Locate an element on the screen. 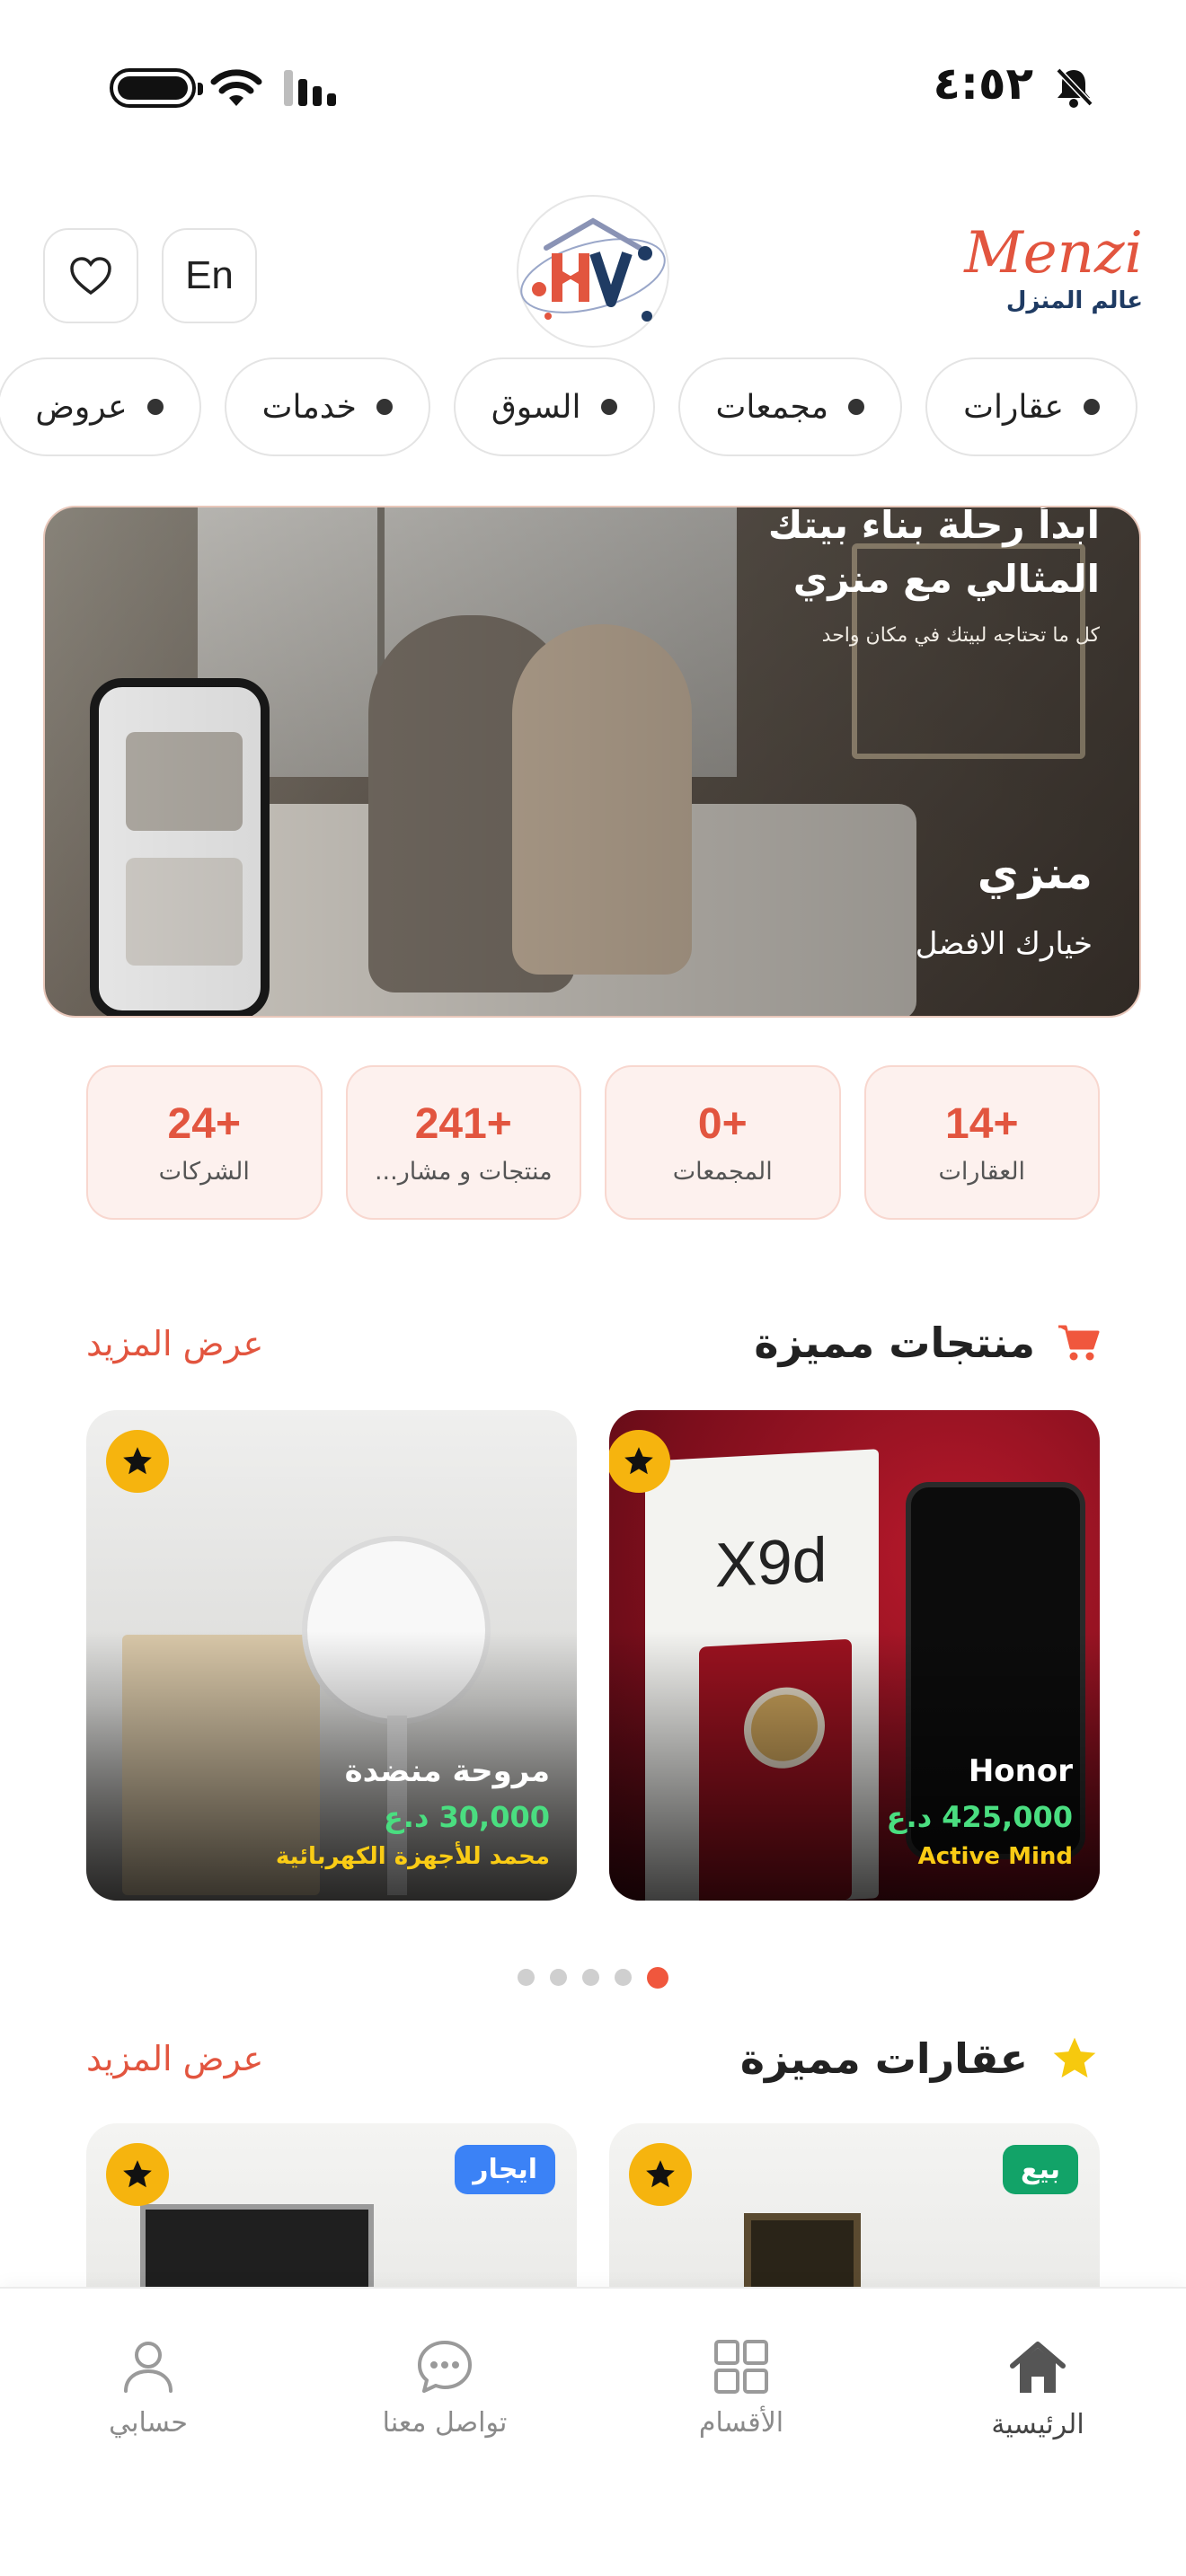 The image size is (1186, 2576). chip-offers: عروض is located at coordinates (100, 406).